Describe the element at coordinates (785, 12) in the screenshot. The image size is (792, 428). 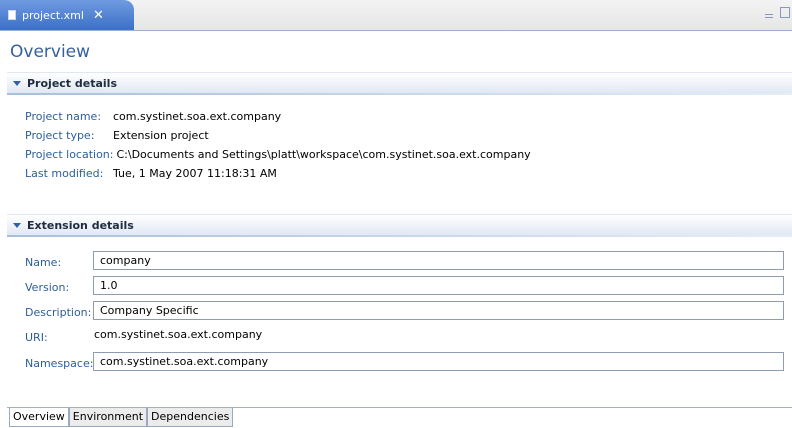
I see `maximize-icon` at that location.